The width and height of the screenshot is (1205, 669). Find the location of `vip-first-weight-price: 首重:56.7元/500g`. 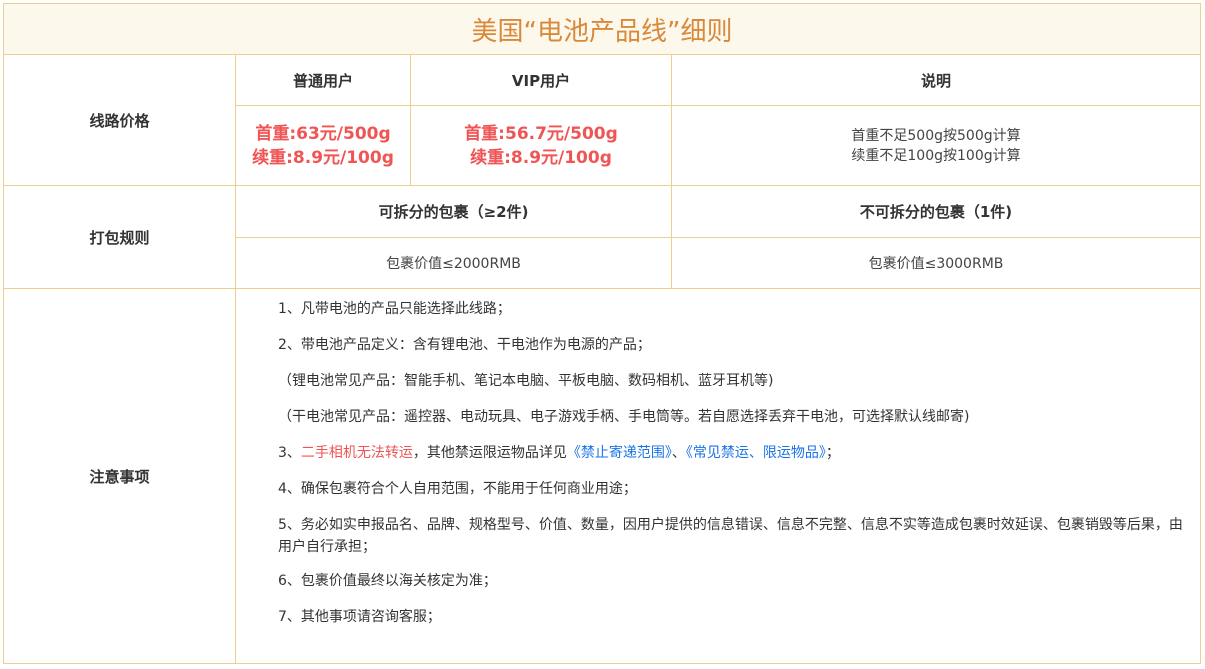

vip-first-weight-price: 首重:56.7元/500g is located at coordinates (541, 133).